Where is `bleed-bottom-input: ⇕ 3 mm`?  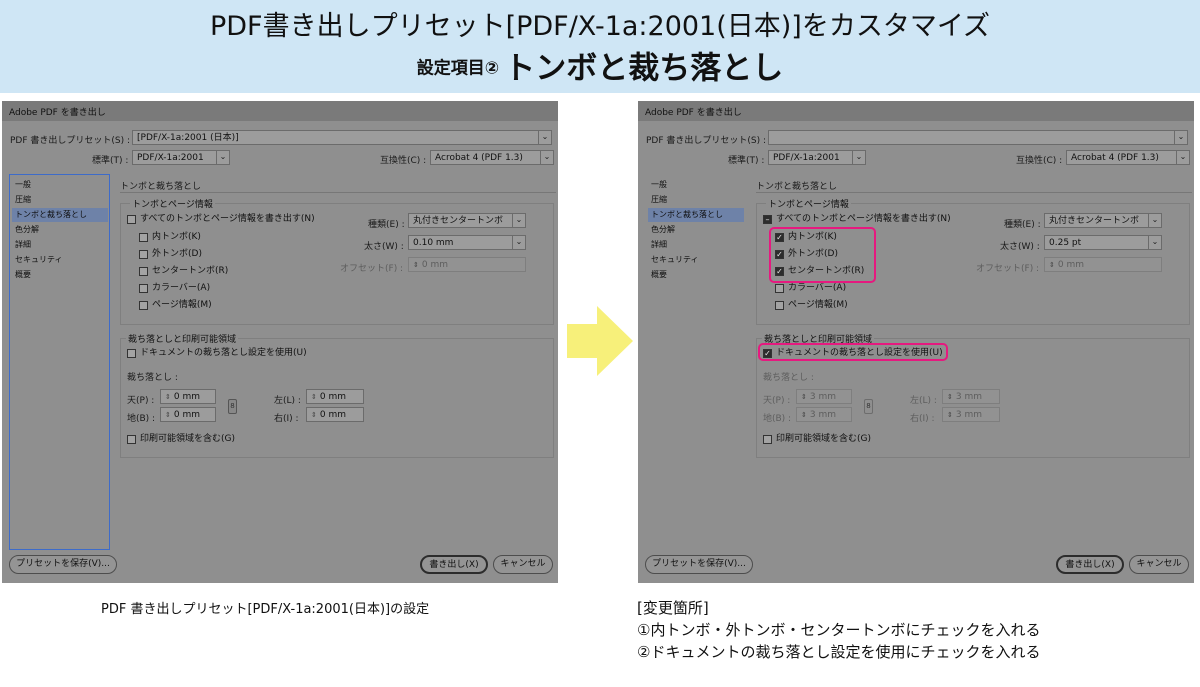
bleed-bottom-input: ⇕ 3 mm is located at coordinates (824, 414).